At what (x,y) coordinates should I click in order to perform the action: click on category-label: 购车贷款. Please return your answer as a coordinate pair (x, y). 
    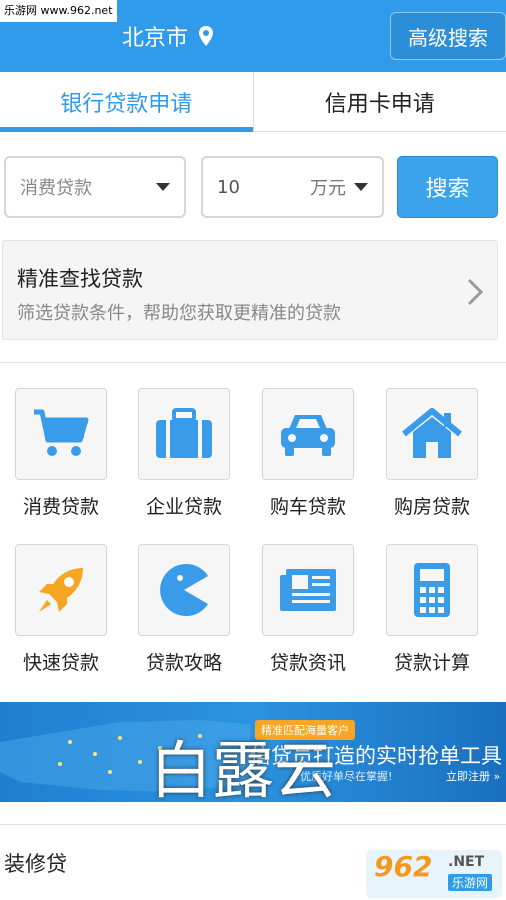
    Looking at the image, I should click on (307, 507).